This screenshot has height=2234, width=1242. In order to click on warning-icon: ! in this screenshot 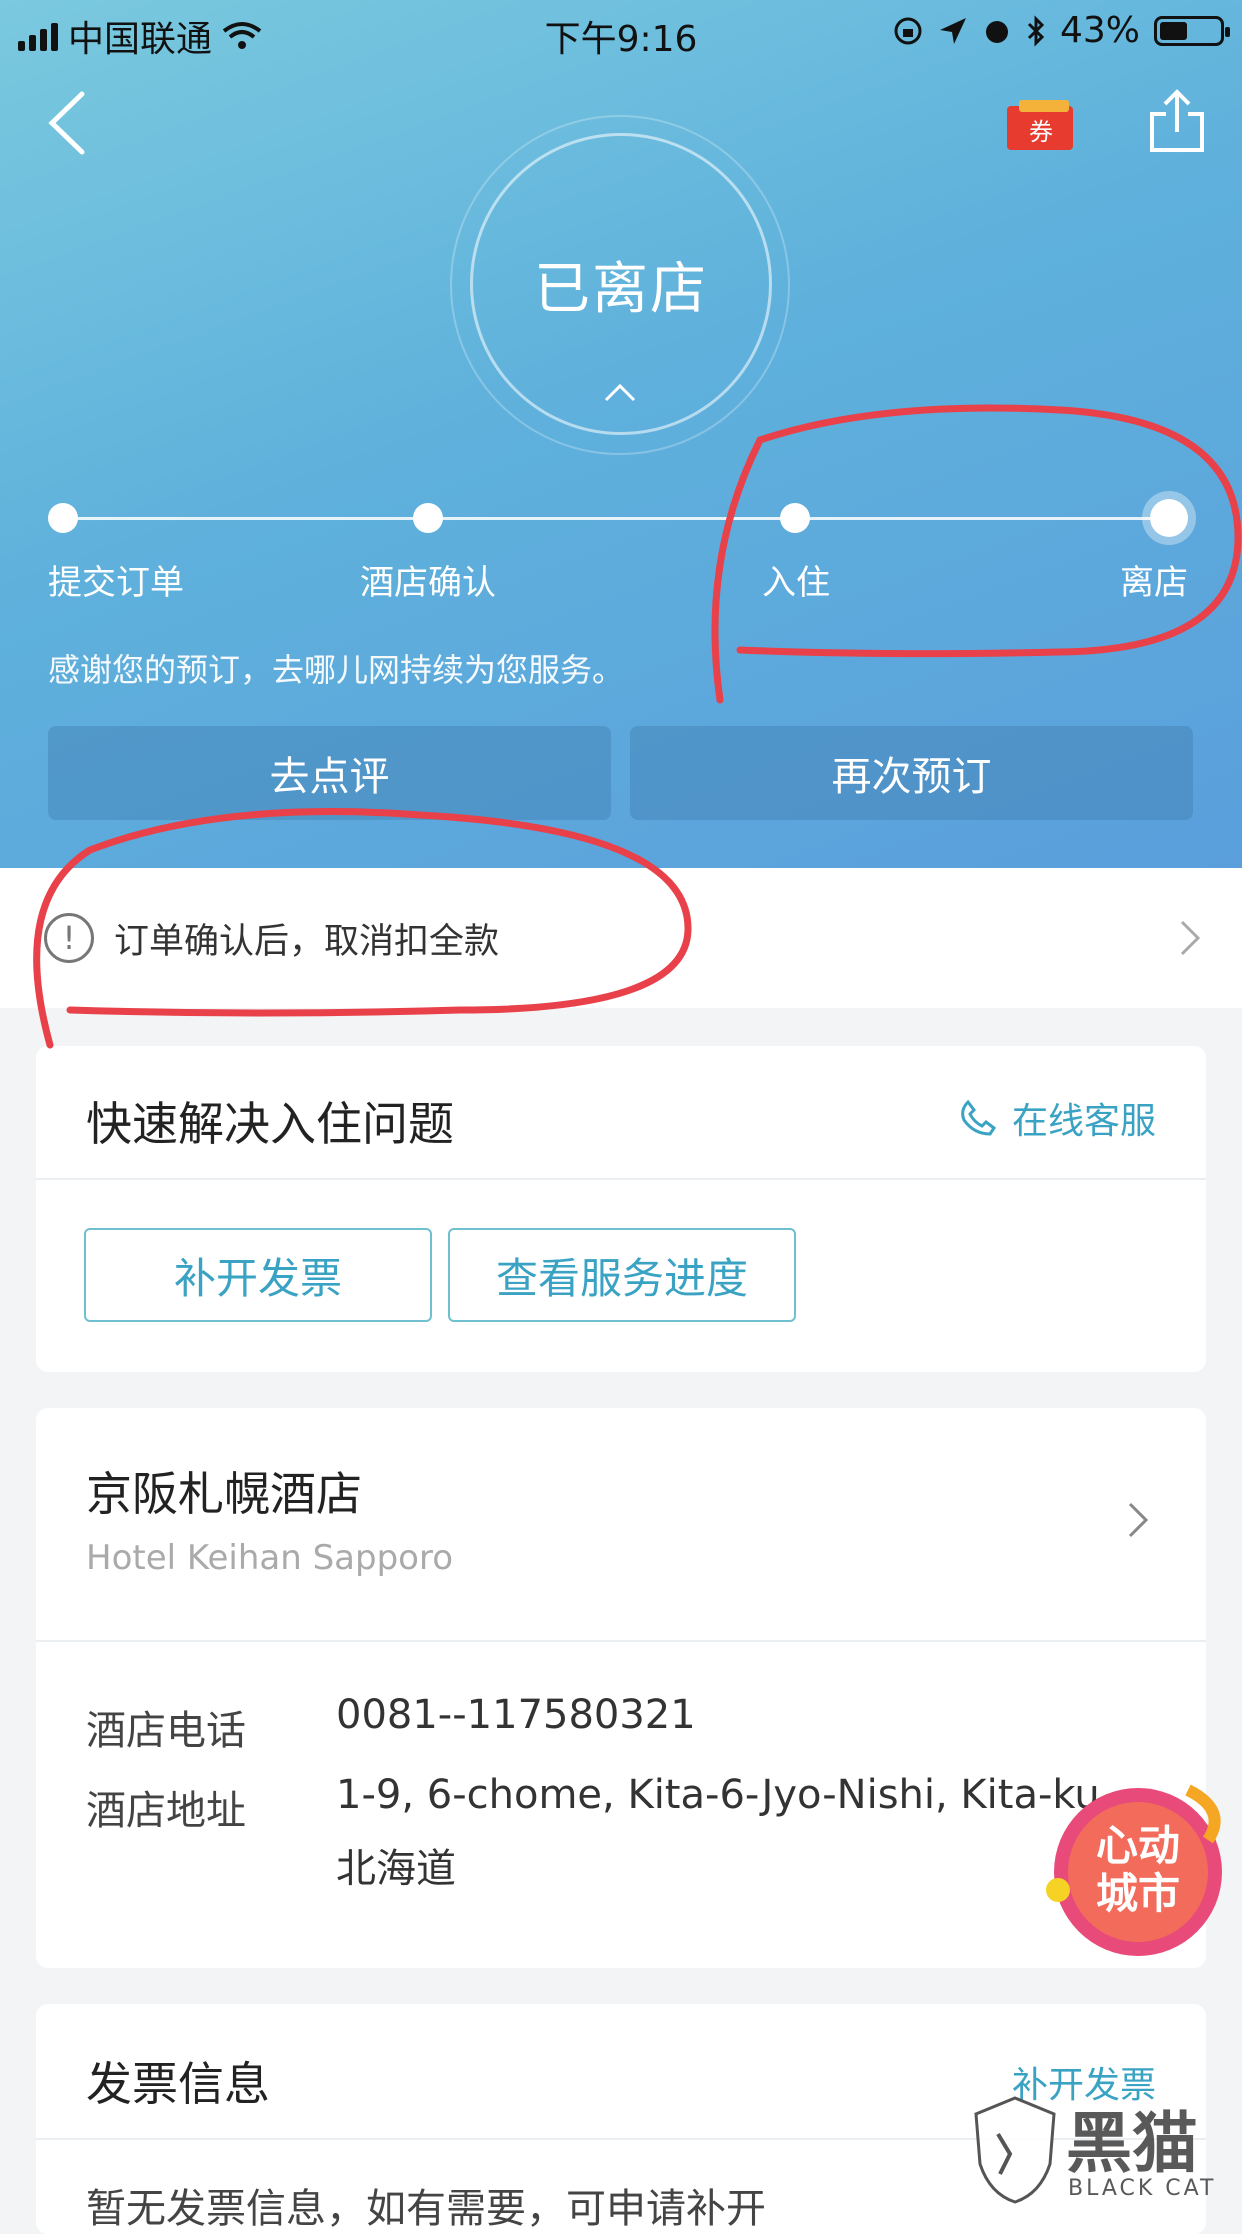, I will do `click(69, 938)`.